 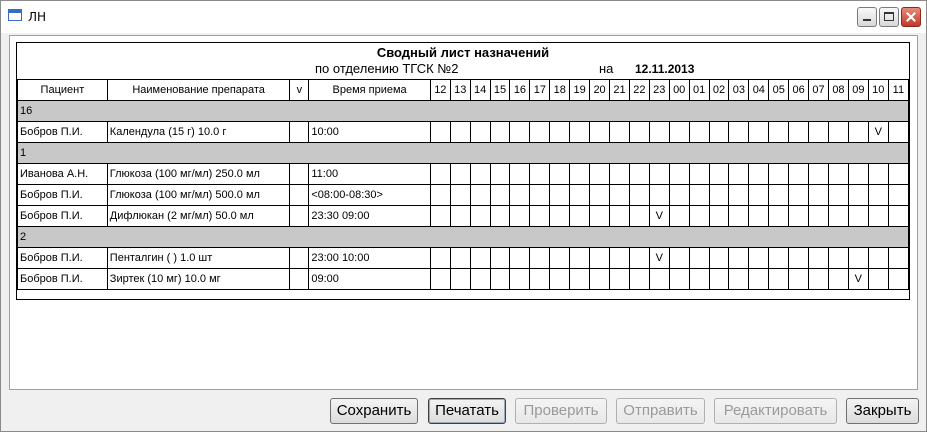 I want to click on column-header-hour-02: 02, so click(x=719, y=90).